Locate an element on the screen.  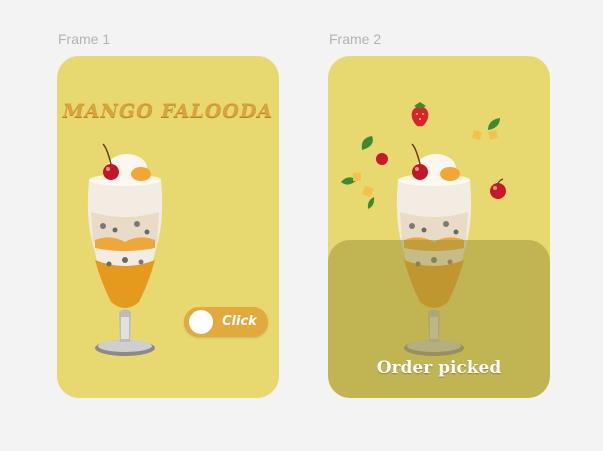
strawberry-icon is located at coordinates (420, 114).